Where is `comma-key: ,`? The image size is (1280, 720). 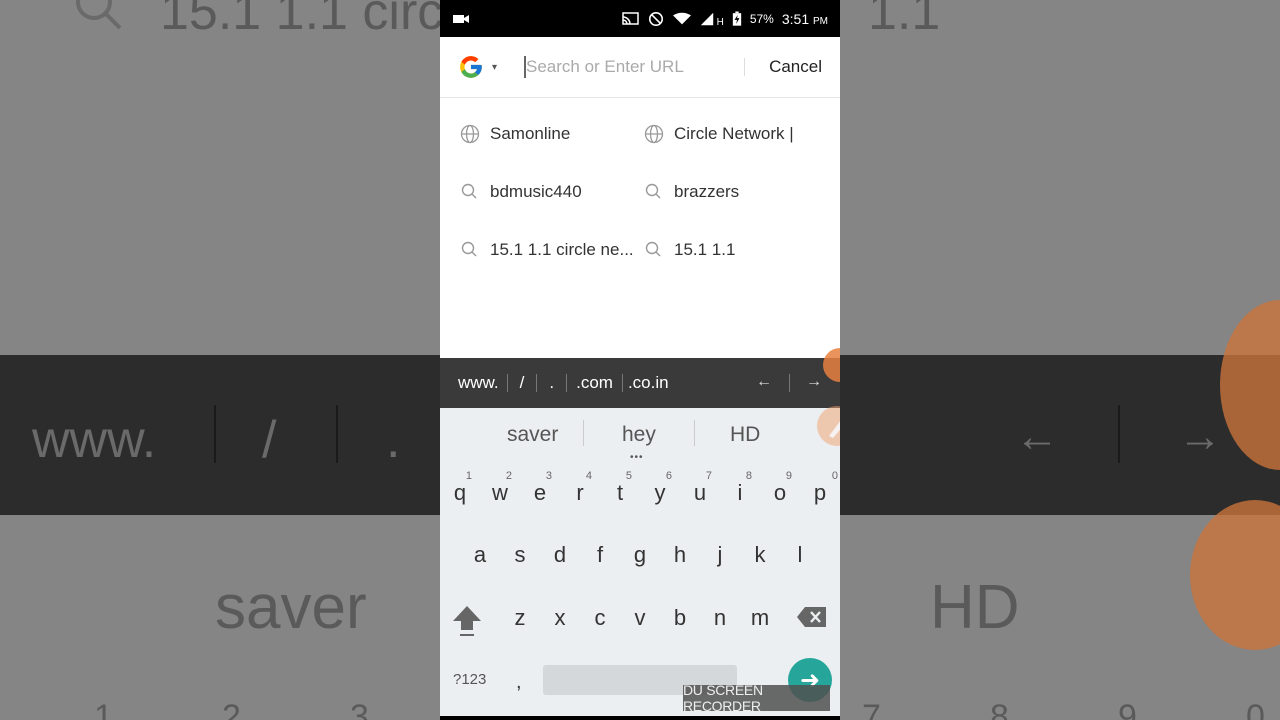 comma-key: , is located at coordinates (519, 682).